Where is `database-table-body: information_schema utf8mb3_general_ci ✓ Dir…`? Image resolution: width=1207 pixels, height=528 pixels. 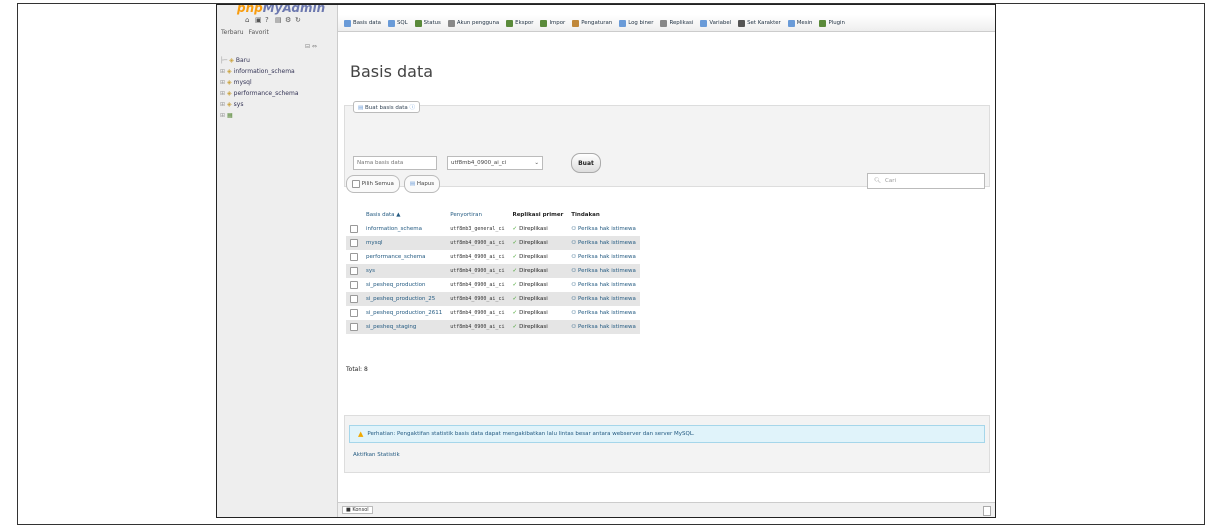
database-table-body: information_schema utf8mb3_general_ci ✓ Dir… is located at coordinates (493, 278).